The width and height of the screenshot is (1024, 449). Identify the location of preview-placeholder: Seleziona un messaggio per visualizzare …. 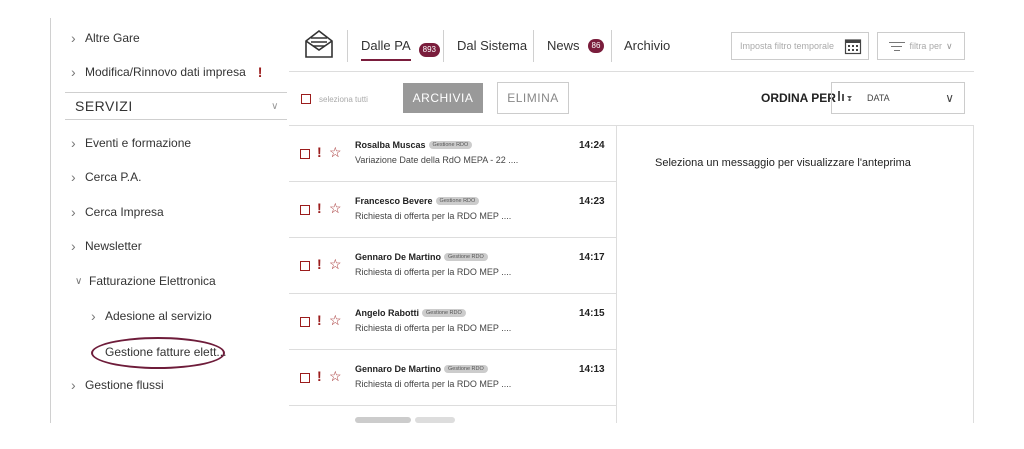
(783, 163).